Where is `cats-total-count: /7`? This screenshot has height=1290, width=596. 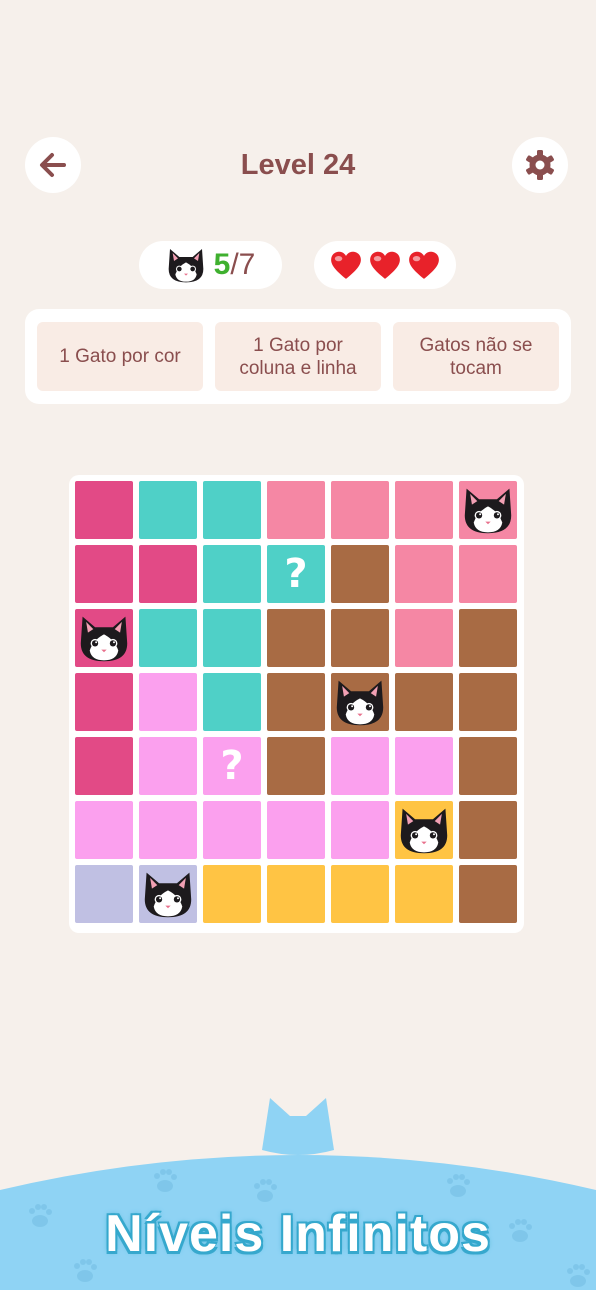
cats-total-count: /7 is located at coordinates (243, 264).